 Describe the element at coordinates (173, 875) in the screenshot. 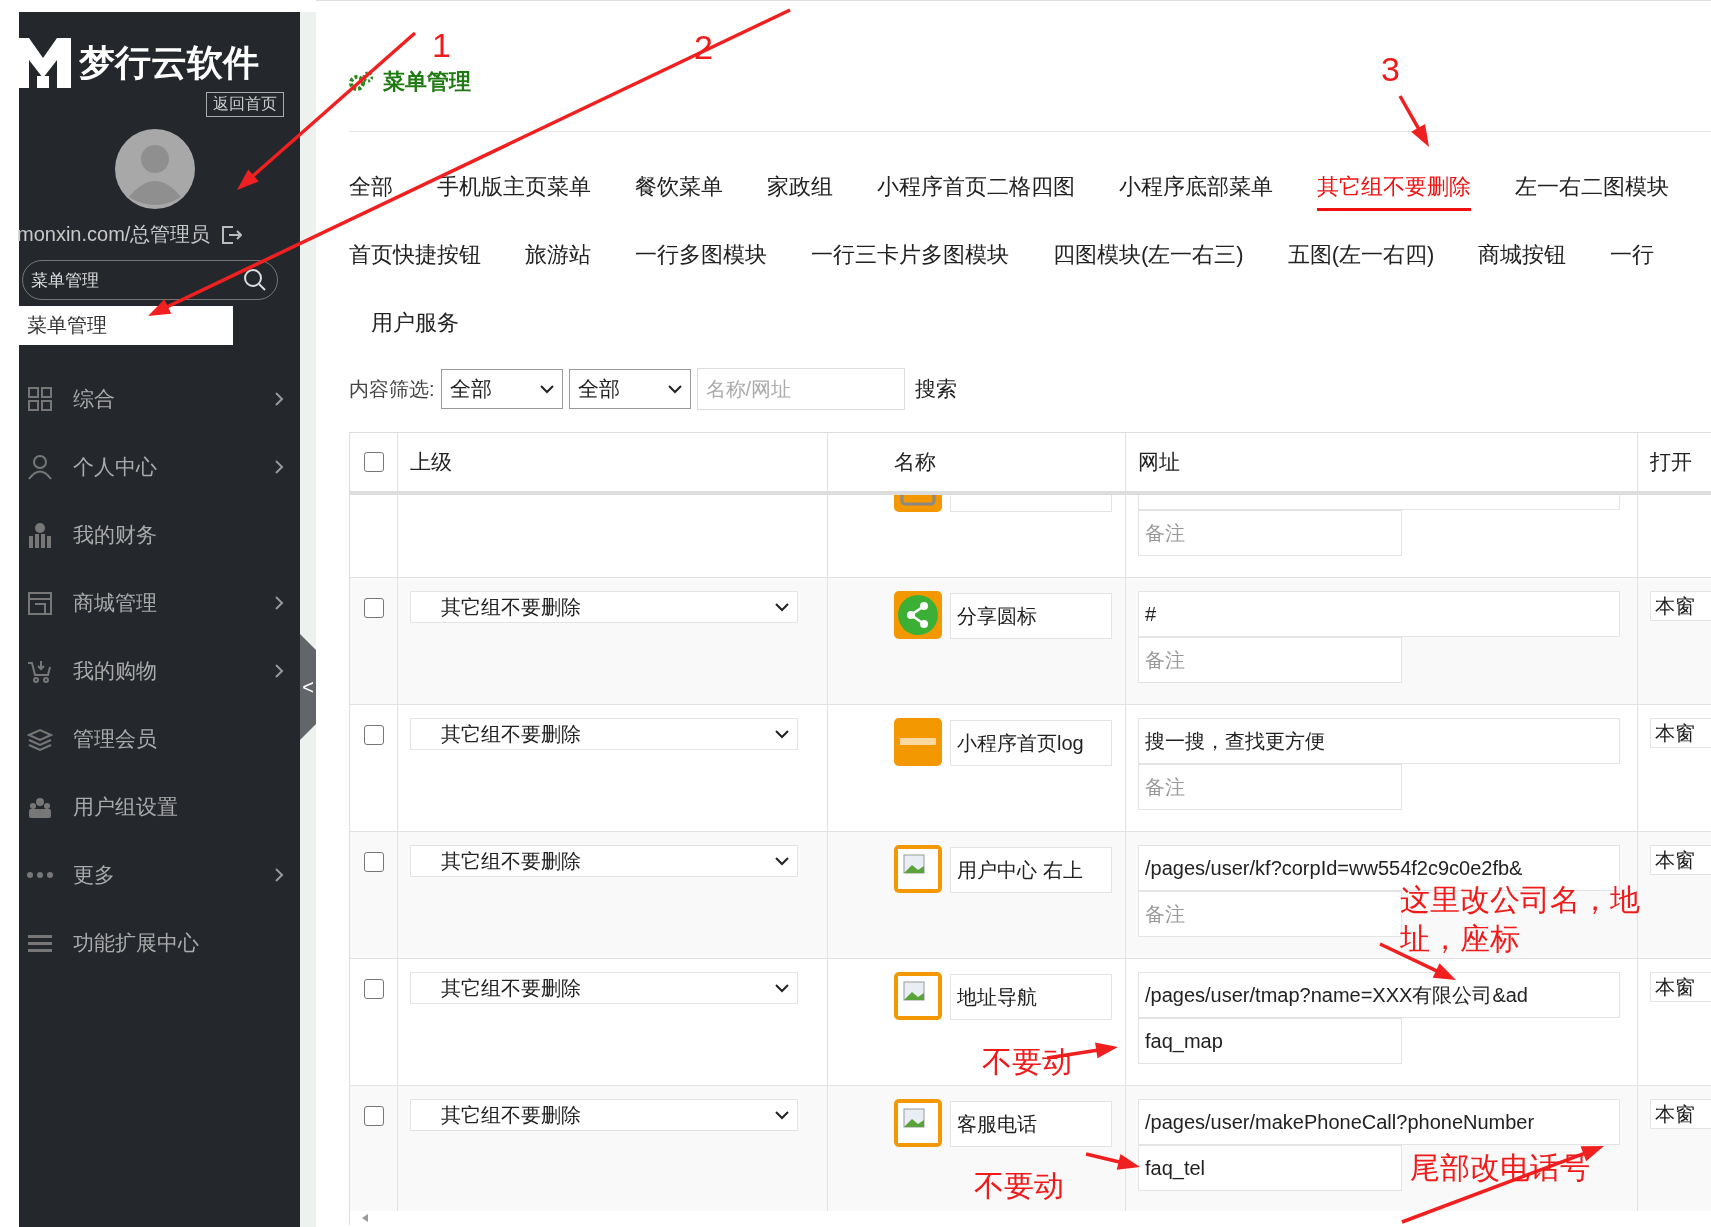

I see `menu-item: 更多` at that location.